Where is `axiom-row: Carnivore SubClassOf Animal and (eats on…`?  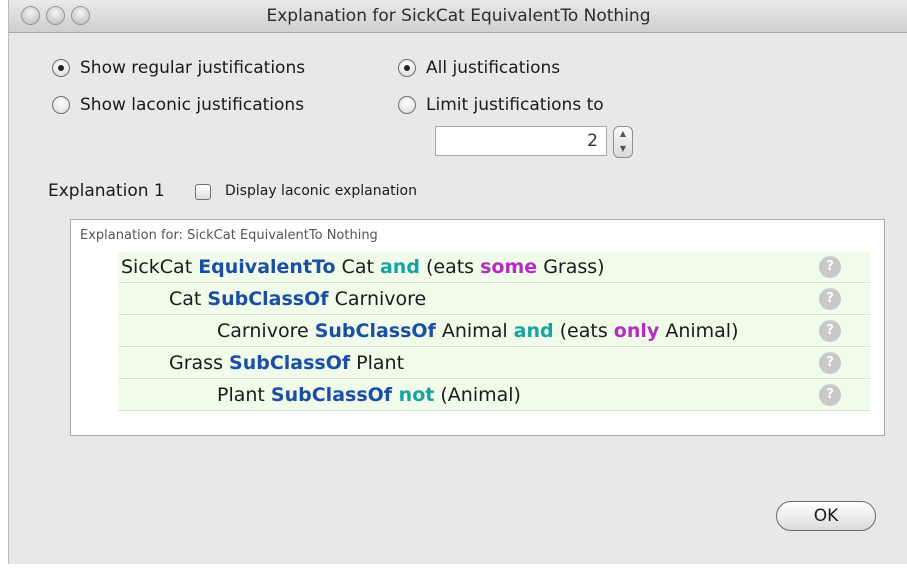
axiom-row: Carnivore SubClassOf Animal and (eats on… is located at coordinates (494, 331).